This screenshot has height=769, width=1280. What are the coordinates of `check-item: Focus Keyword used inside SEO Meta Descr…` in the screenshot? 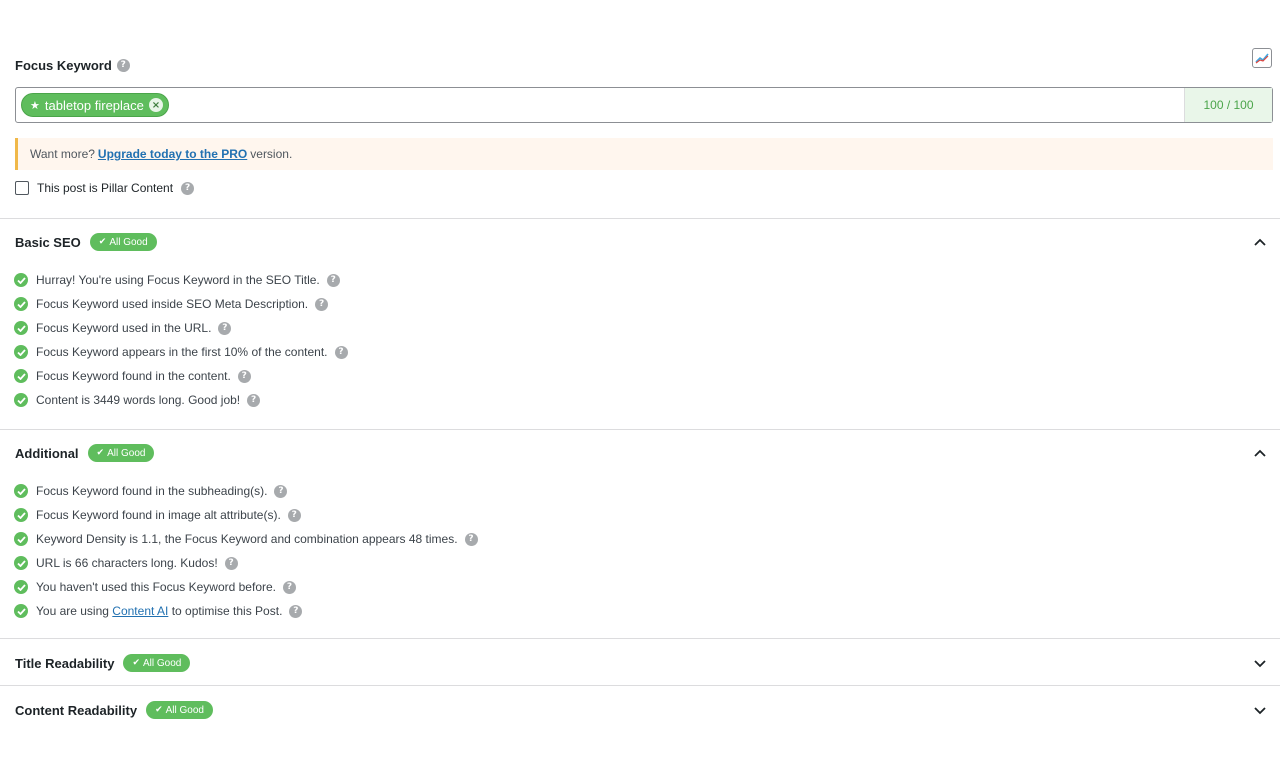 It's located at (181, 304).